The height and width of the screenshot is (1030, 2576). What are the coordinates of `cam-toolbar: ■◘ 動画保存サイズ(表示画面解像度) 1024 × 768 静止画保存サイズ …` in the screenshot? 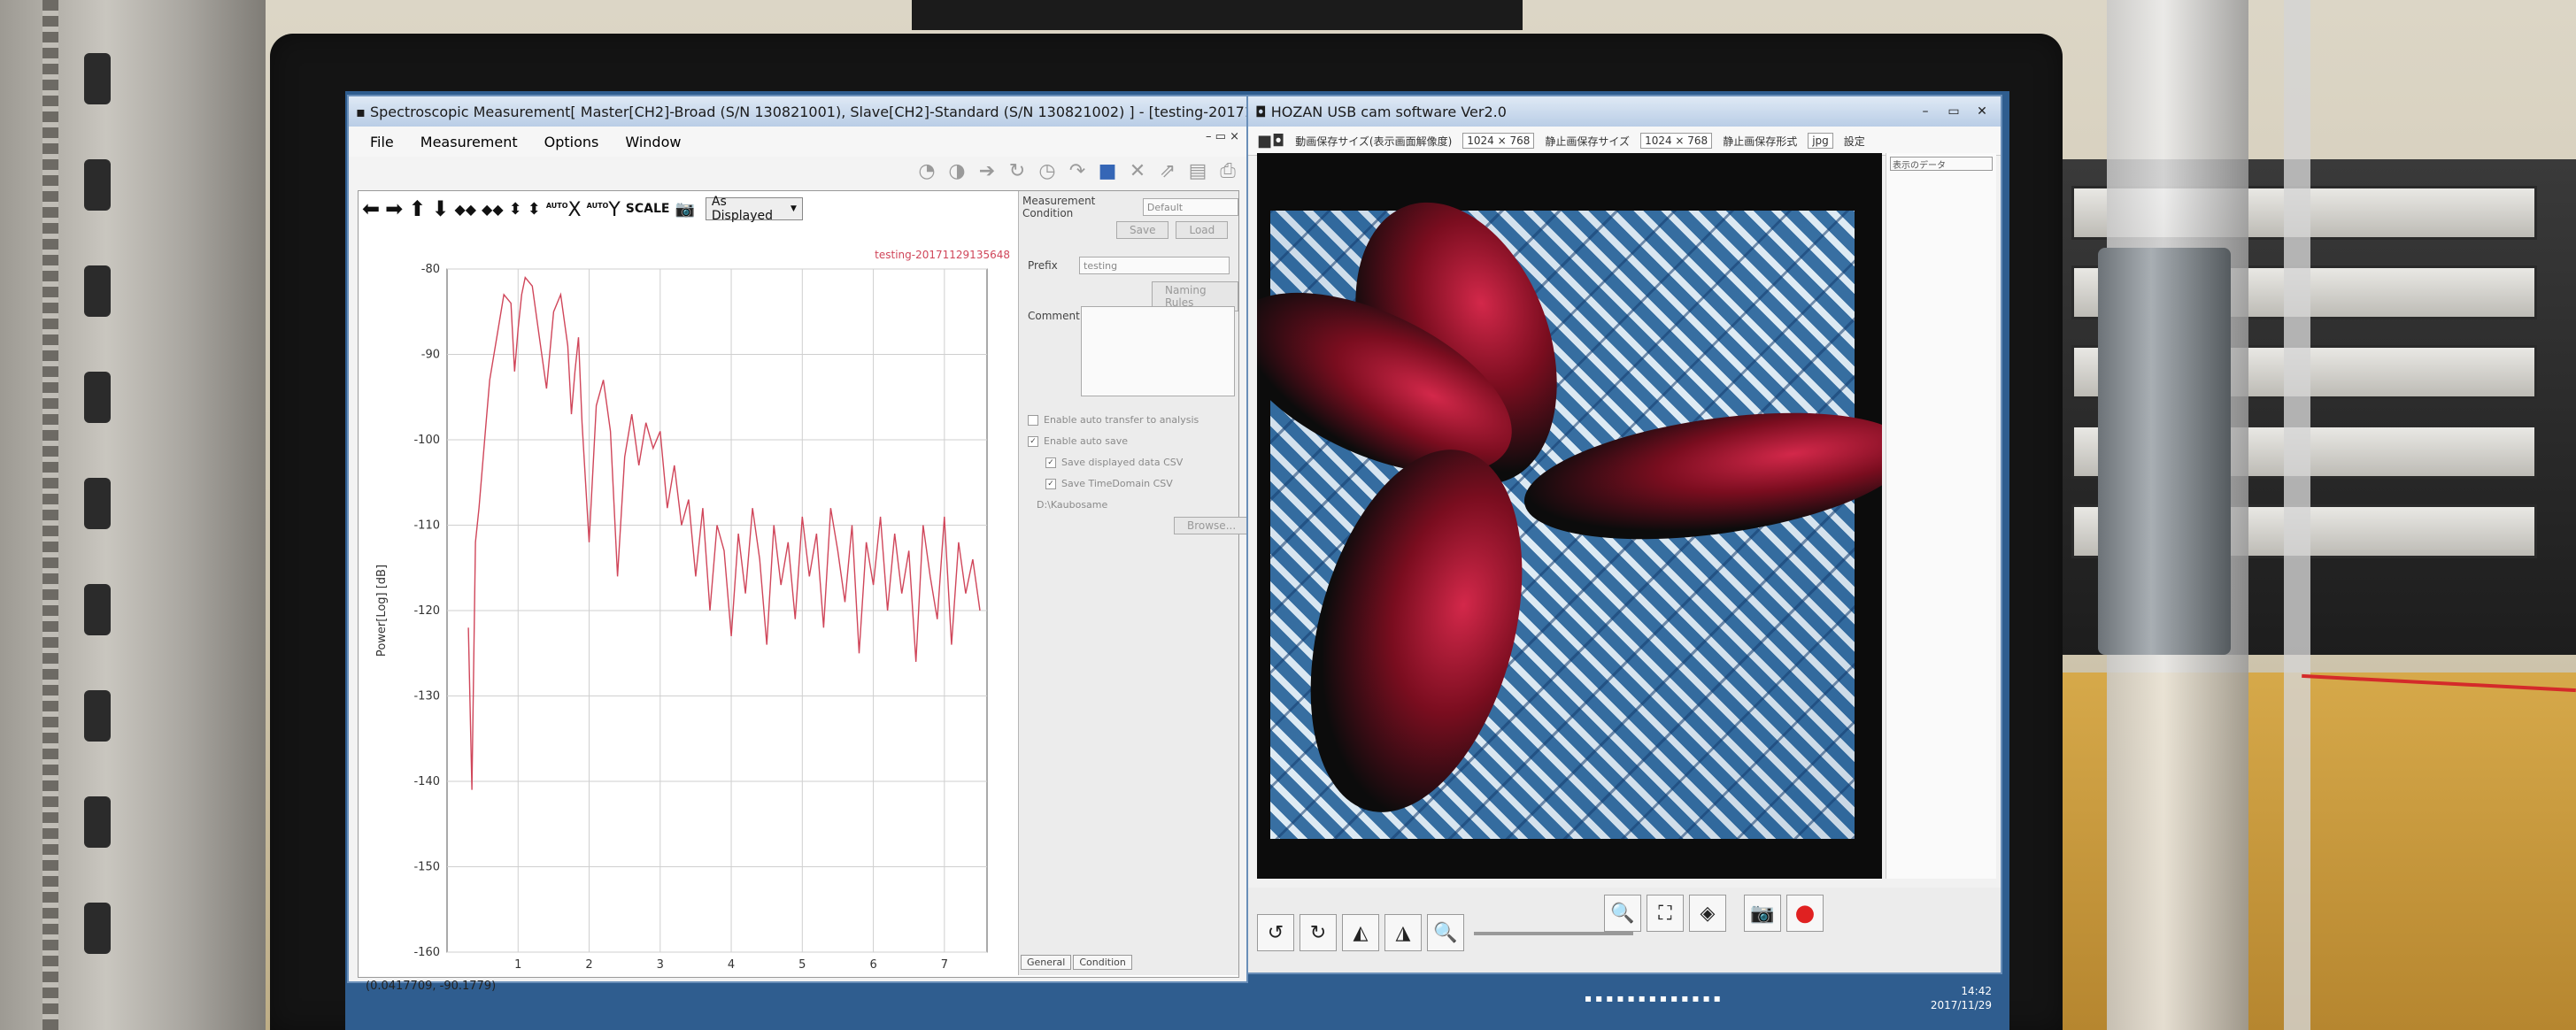 It's located at (1624, 141).